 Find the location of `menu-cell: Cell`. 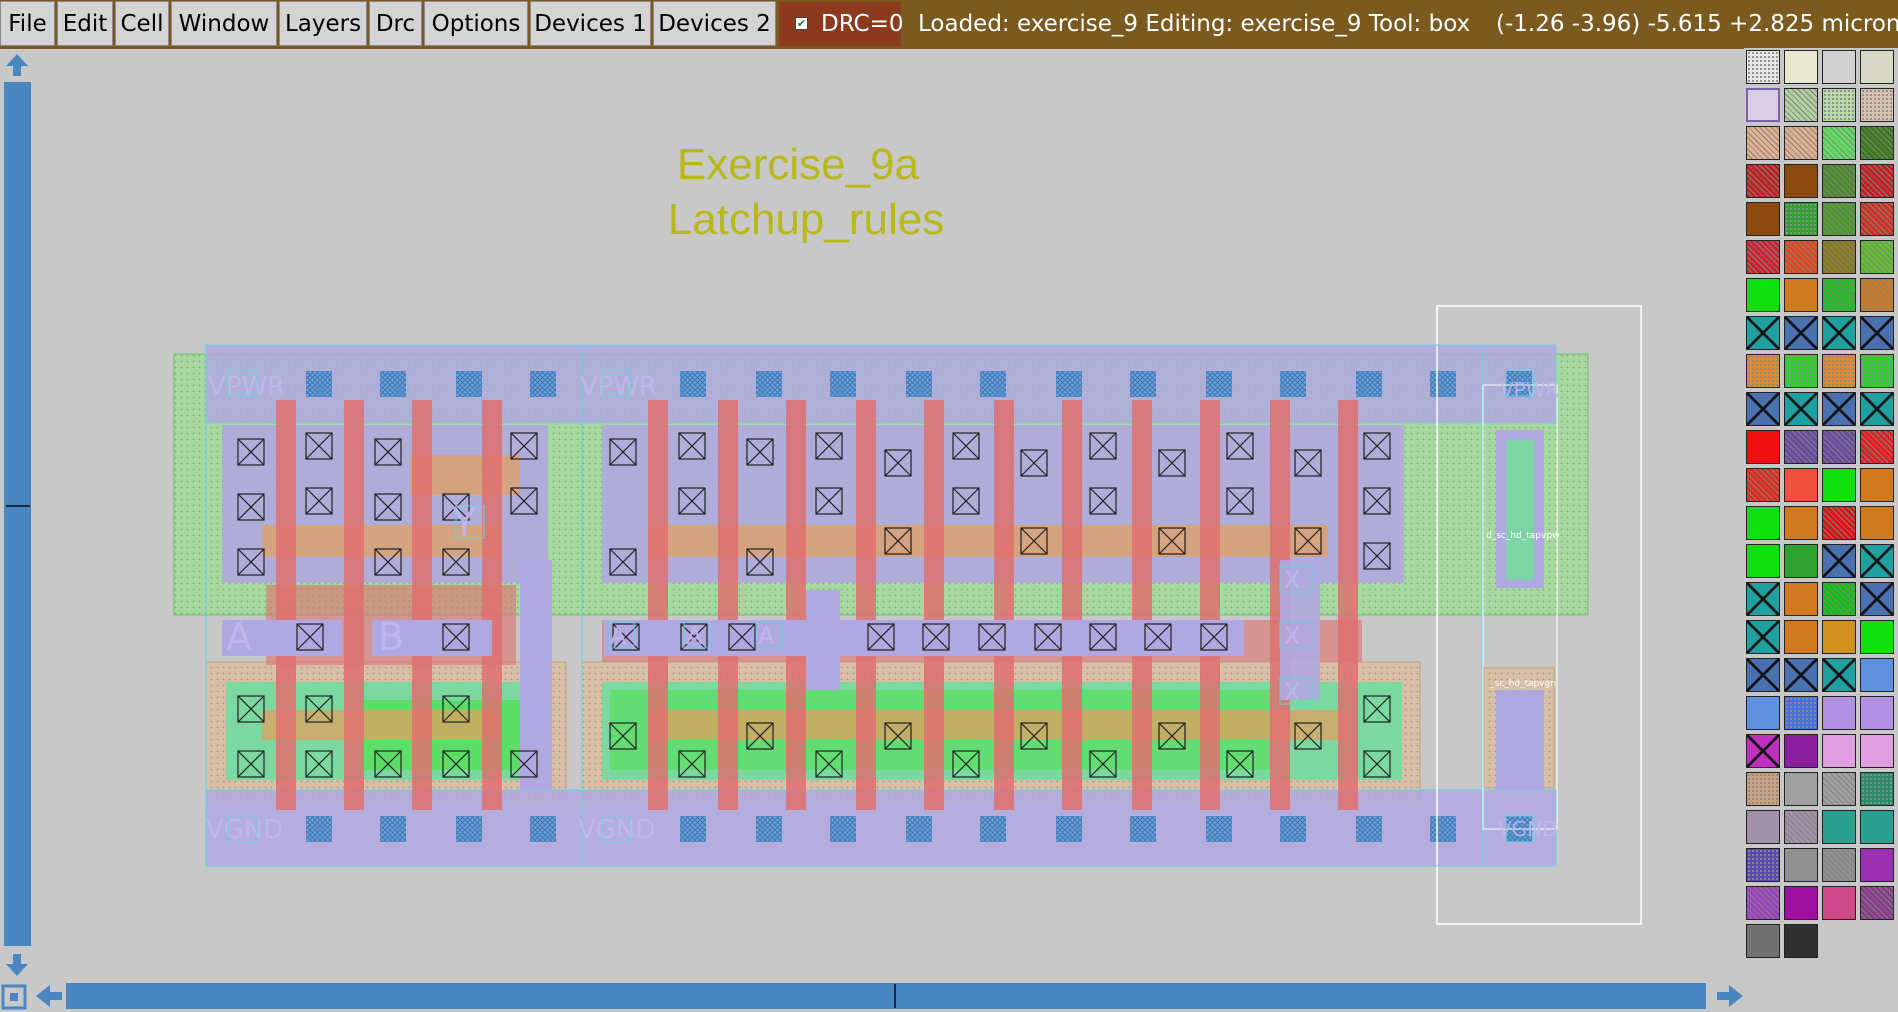

menu-cell: Cell is located at coordinates (142, 23).